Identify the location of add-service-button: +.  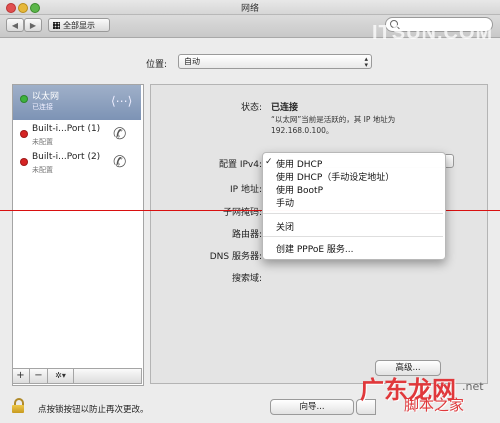
(21, 376).